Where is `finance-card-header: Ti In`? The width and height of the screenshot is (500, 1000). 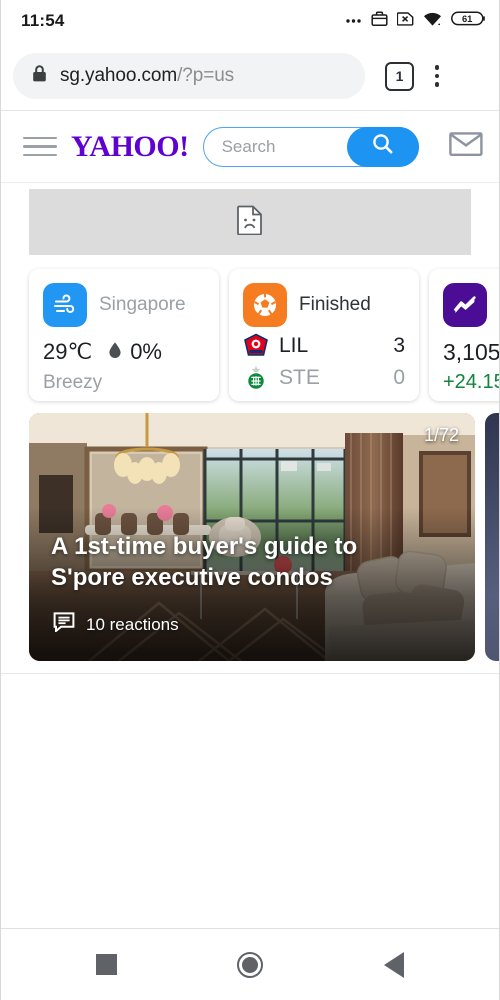 finance-card-header: Ti In is located at coordinates (471, 305).